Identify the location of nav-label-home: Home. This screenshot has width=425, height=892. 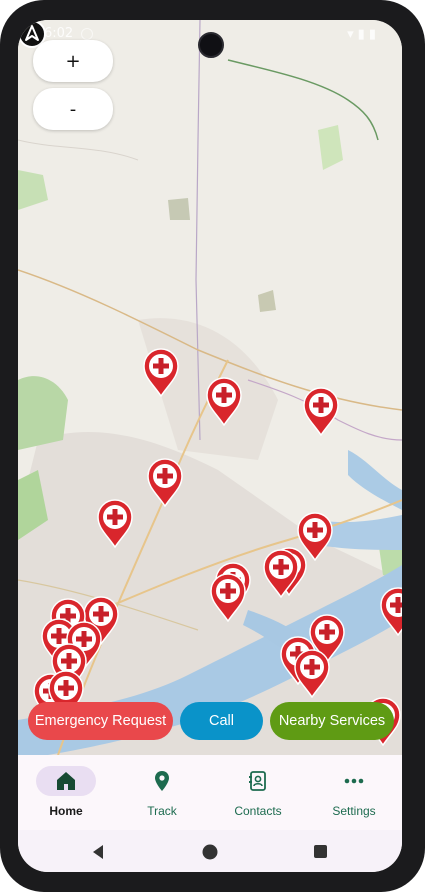
(66, 811).